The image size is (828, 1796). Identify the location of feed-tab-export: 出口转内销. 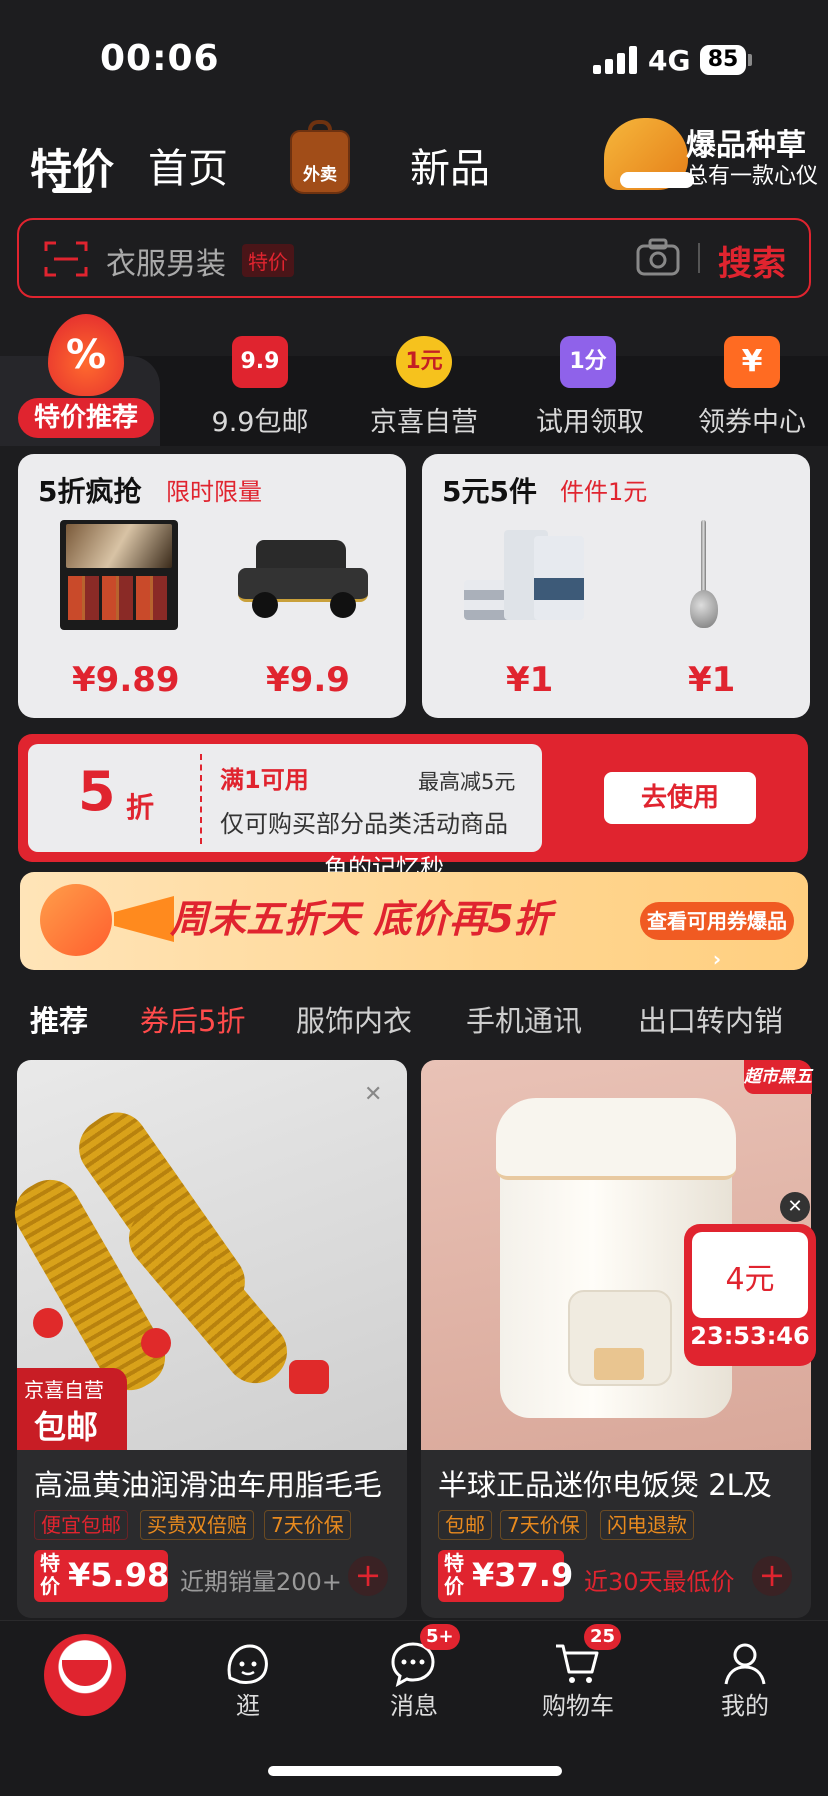
(710, 1019).